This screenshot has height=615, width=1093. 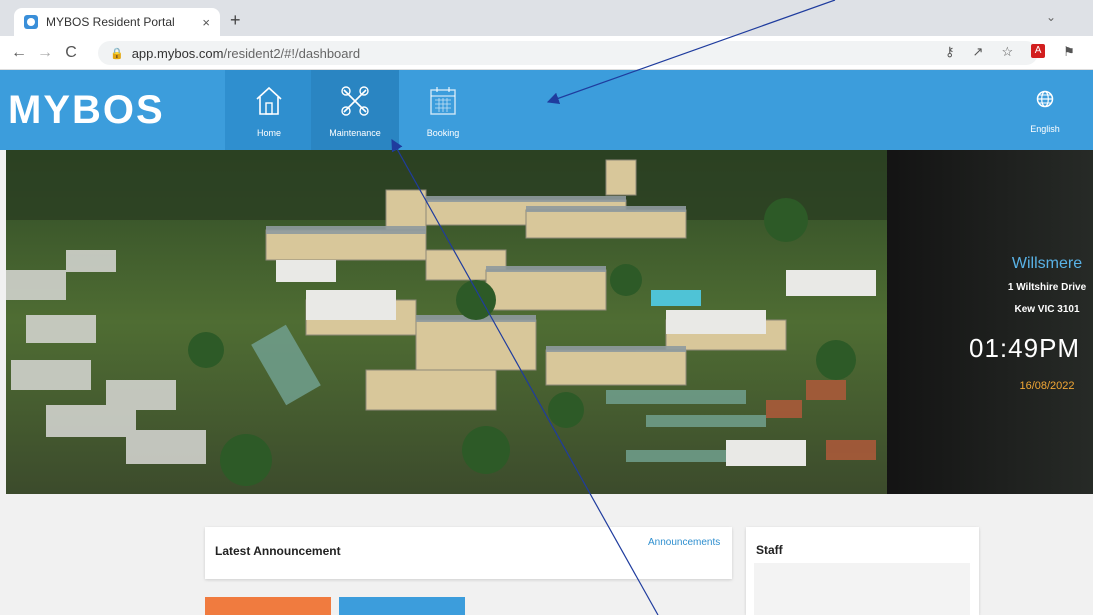 What do you see at coordinates (177, 53) in the screenshot?
I see `url-host: app.mybos.com` at bounding box center [177, 53].